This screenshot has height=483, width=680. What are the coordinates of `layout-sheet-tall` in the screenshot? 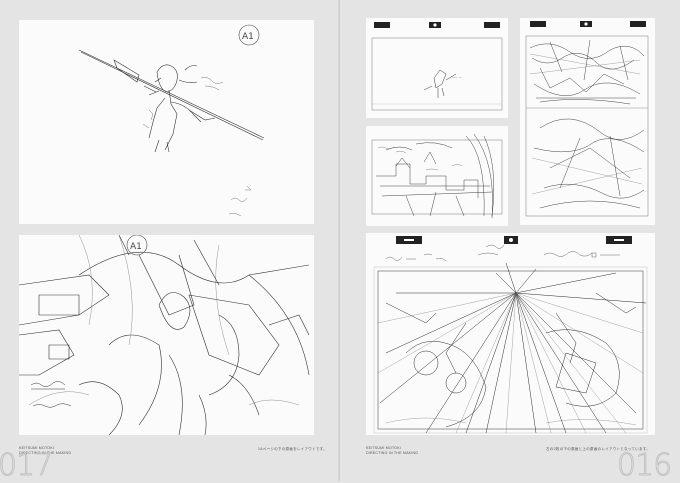 It's located at (587, 121).